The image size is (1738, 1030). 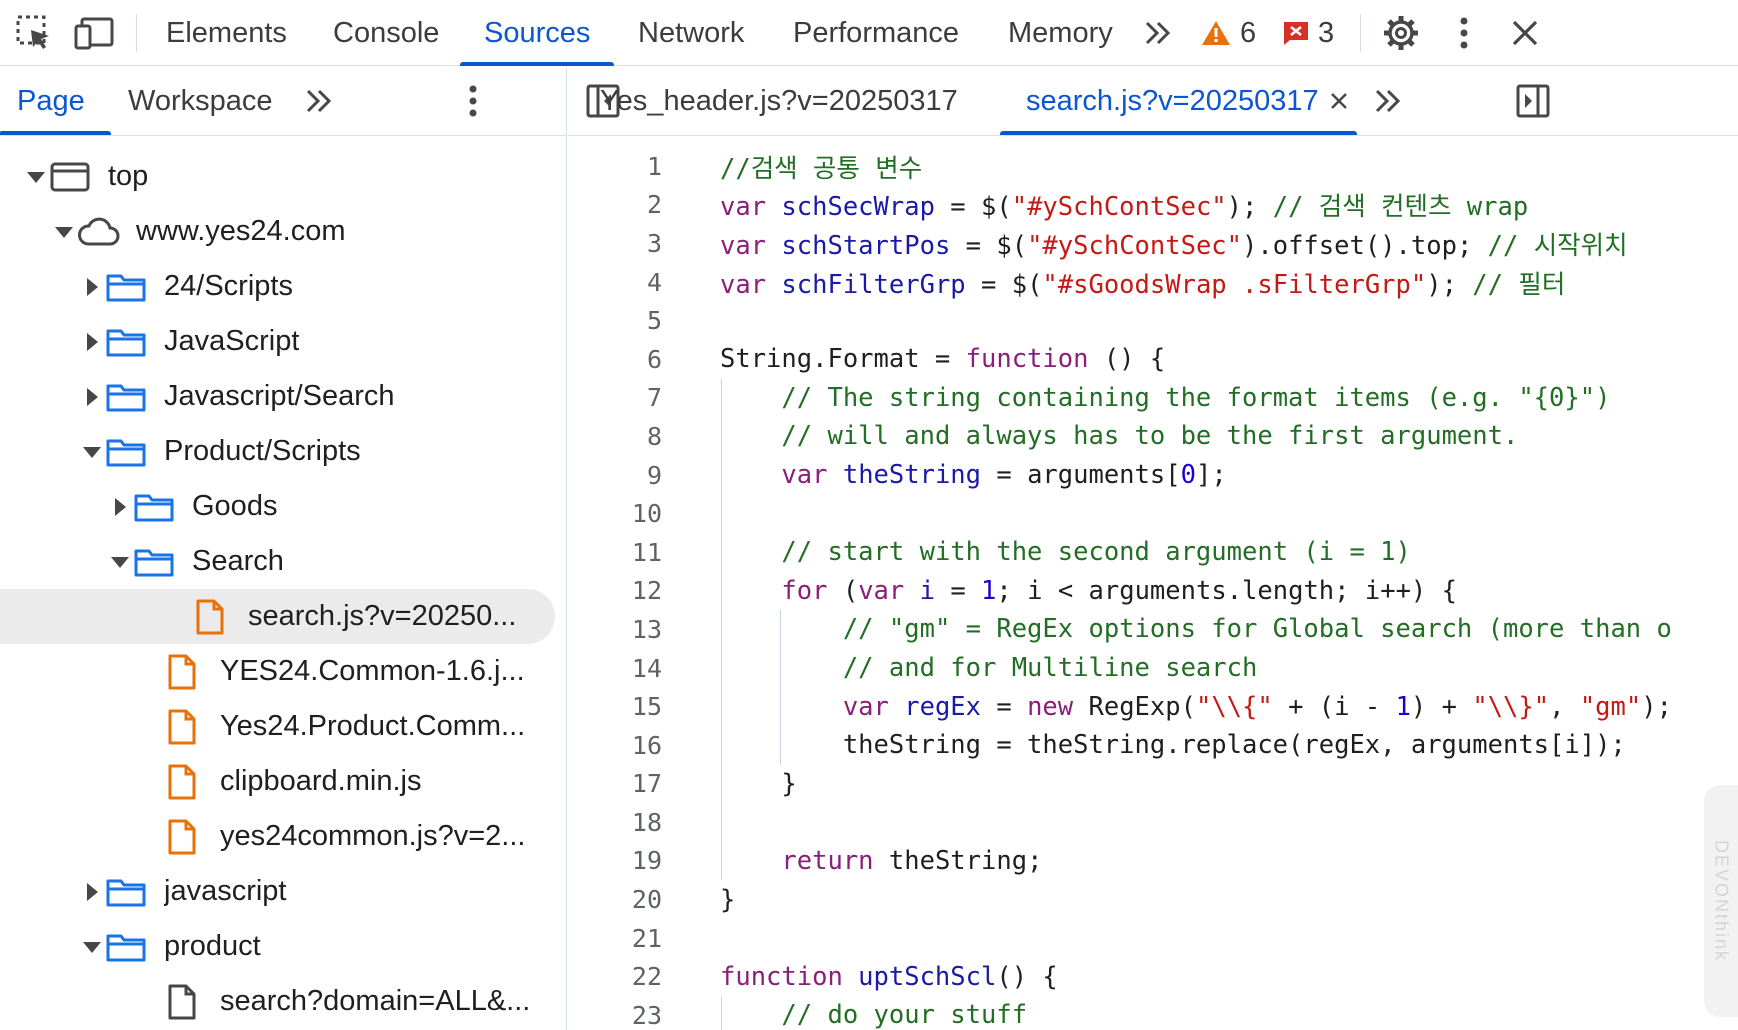 I want to click on line-number: 20, so click(x=615, y=899).